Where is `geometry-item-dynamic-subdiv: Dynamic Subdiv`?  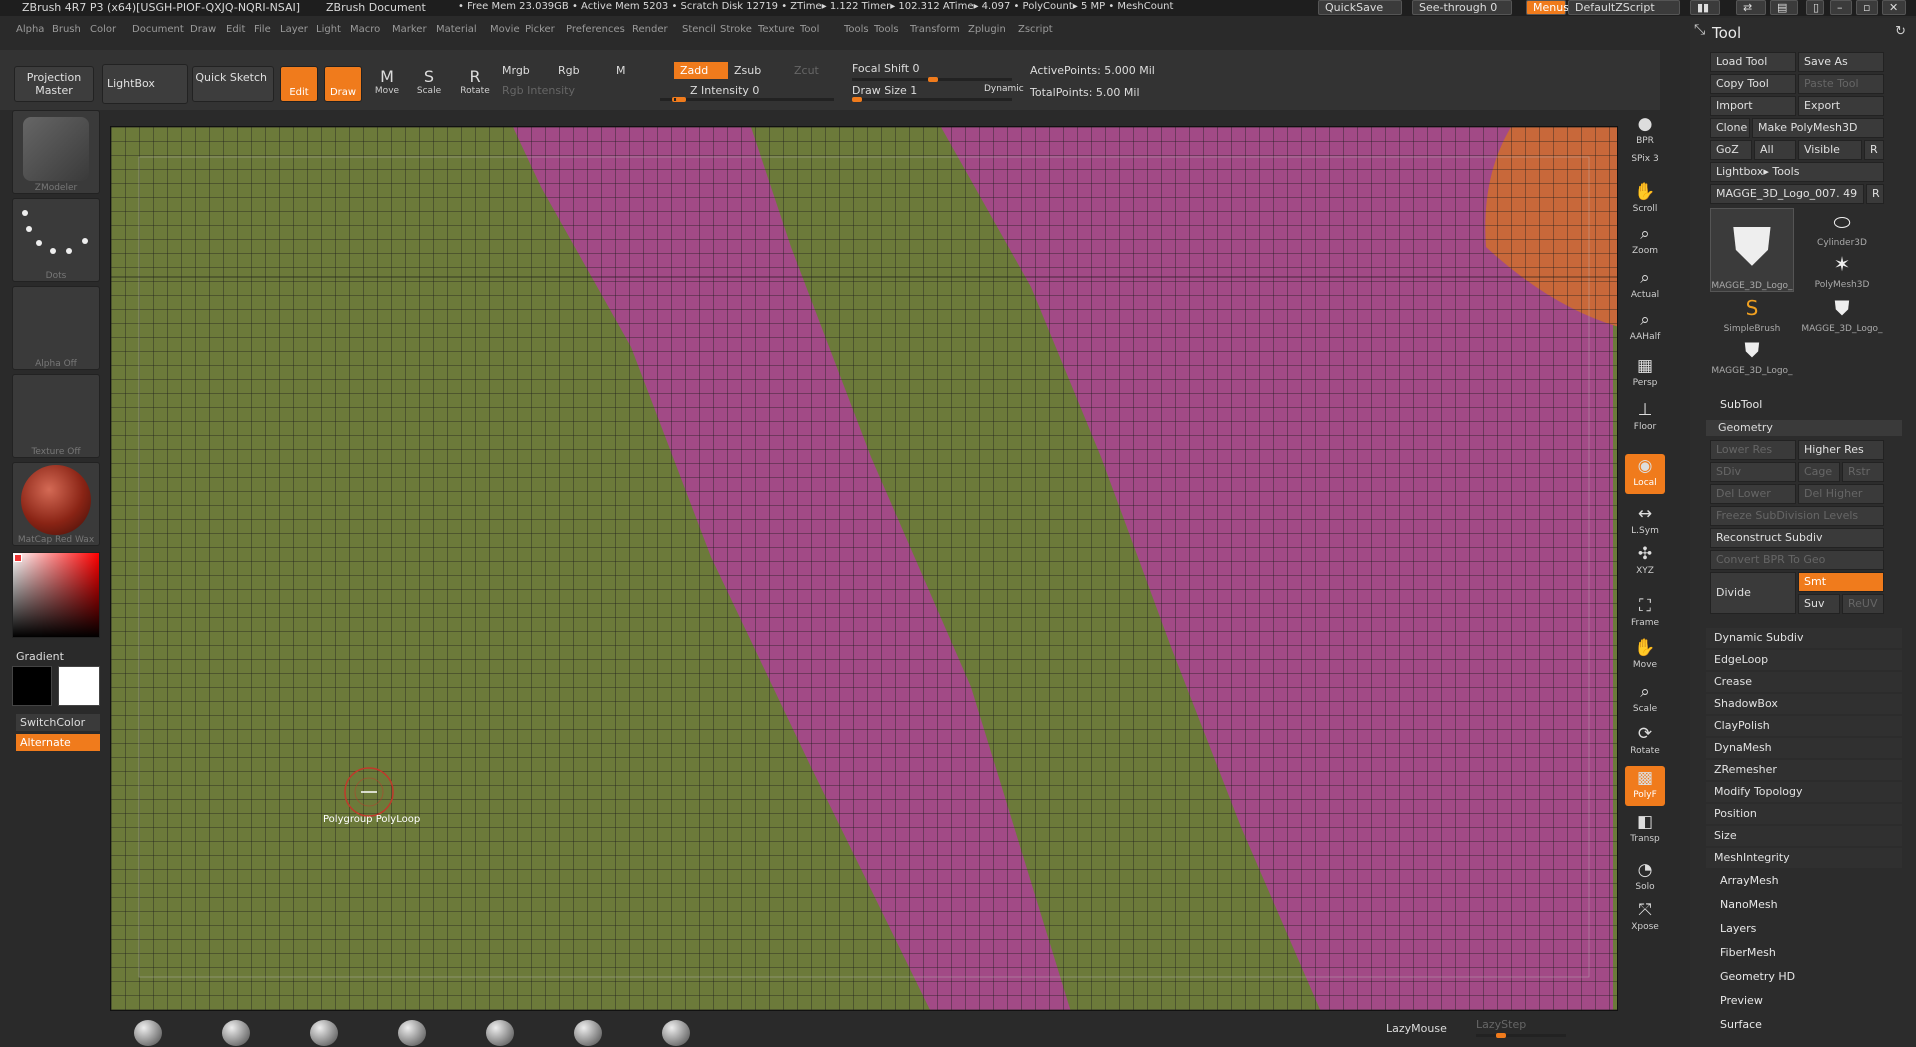 geometry-item-dynamic-subdiv: Dynamic Subdiv is located at coordinates (1804, 638).